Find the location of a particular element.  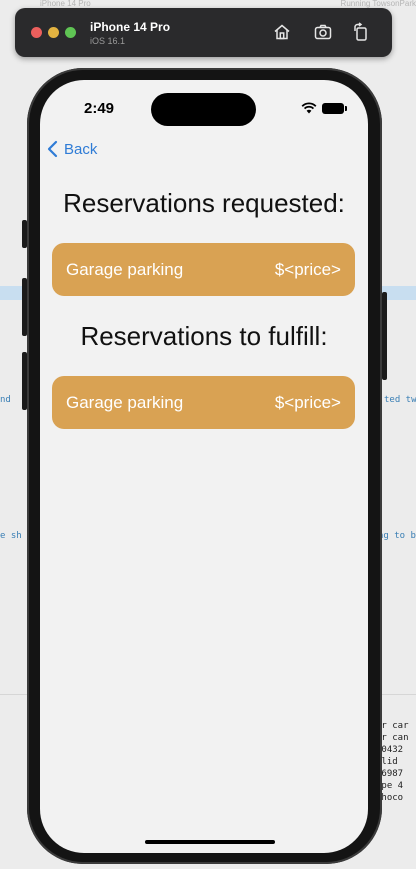

background-console: er car er can .0432 alid .6987 ype 4 Choco is located at coordinates (396, 762).